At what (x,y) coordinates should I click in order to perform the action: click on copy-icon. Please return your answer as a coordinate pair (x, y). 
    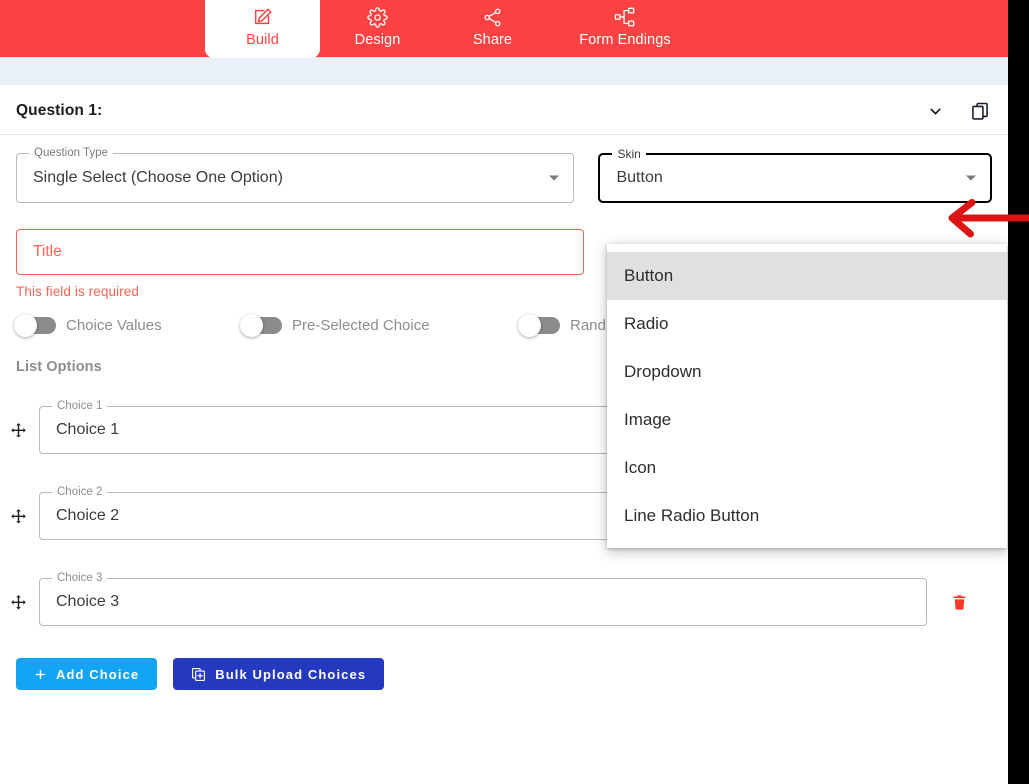
    Looking at the image, I should click on (980, 111).